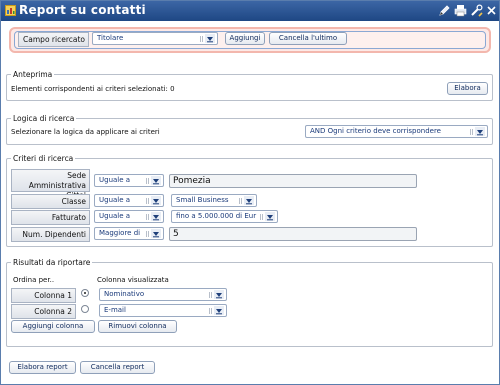 Image resolution: width=500 pixels, height=385 pixels. I want to click on remove-column-button: Rimuovi colonna, so click(137, 326).